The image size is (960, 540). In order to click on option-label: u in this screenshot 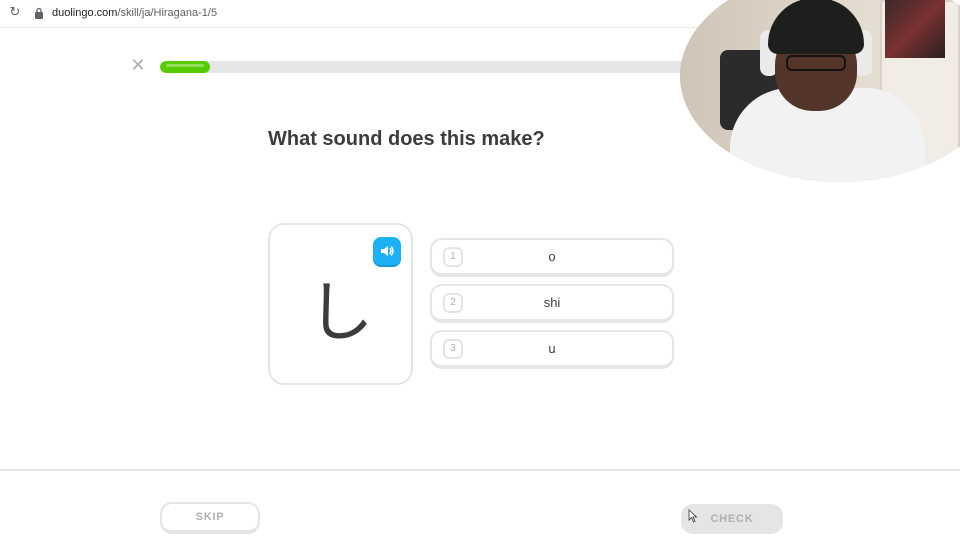, I will do `click(552, 348)`.